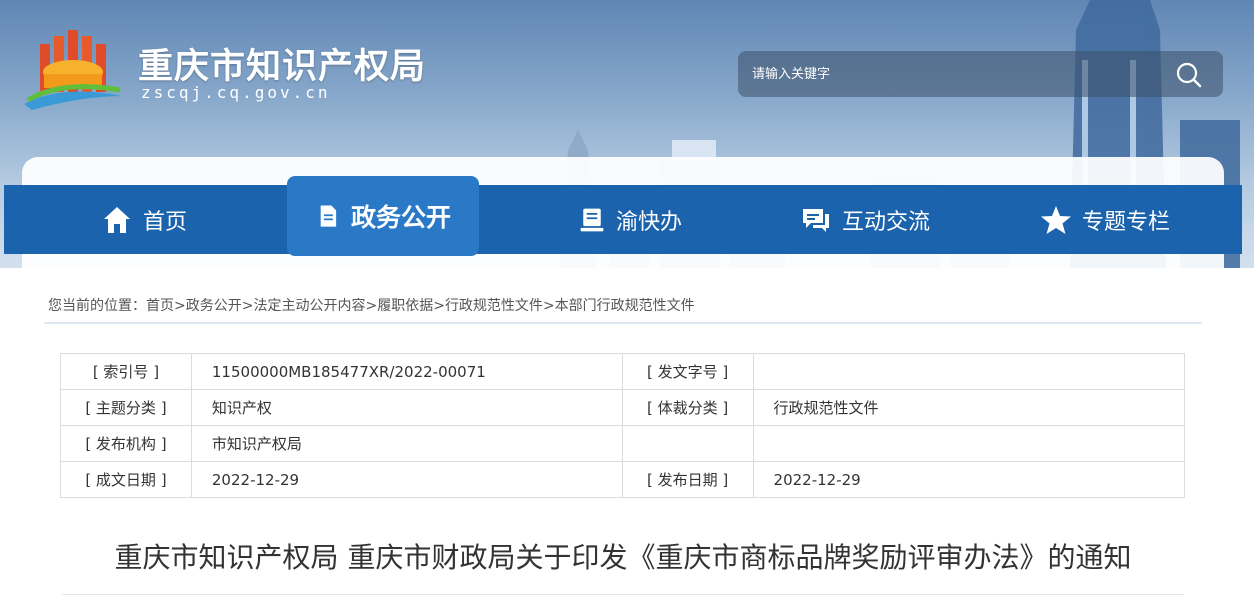  What do you see at coordinates (687, 479) in the screenshot?
I see `meta-key: [ 发布日期 ]` at bounding box center [687, 479].